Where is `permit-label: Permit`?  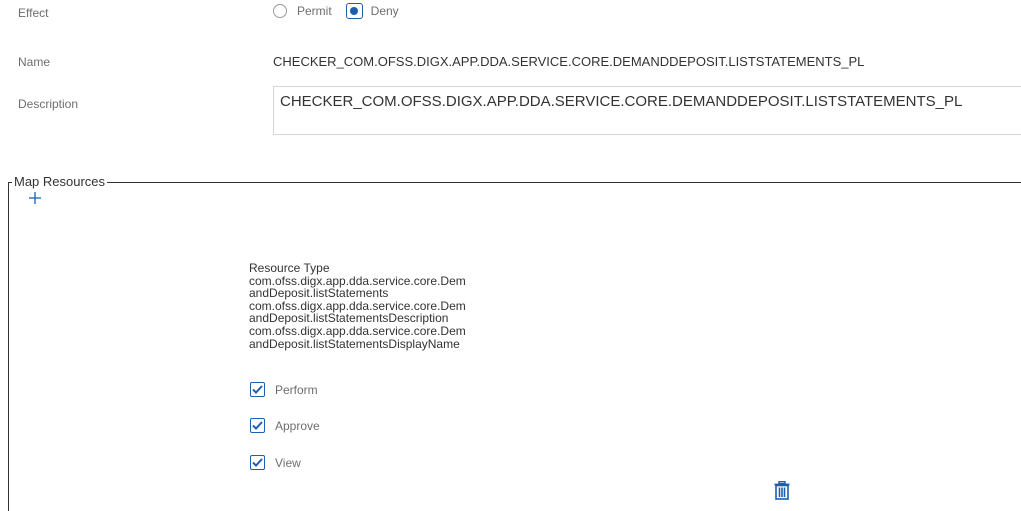
permit-label: Permit is located at coordinates (314, 11).